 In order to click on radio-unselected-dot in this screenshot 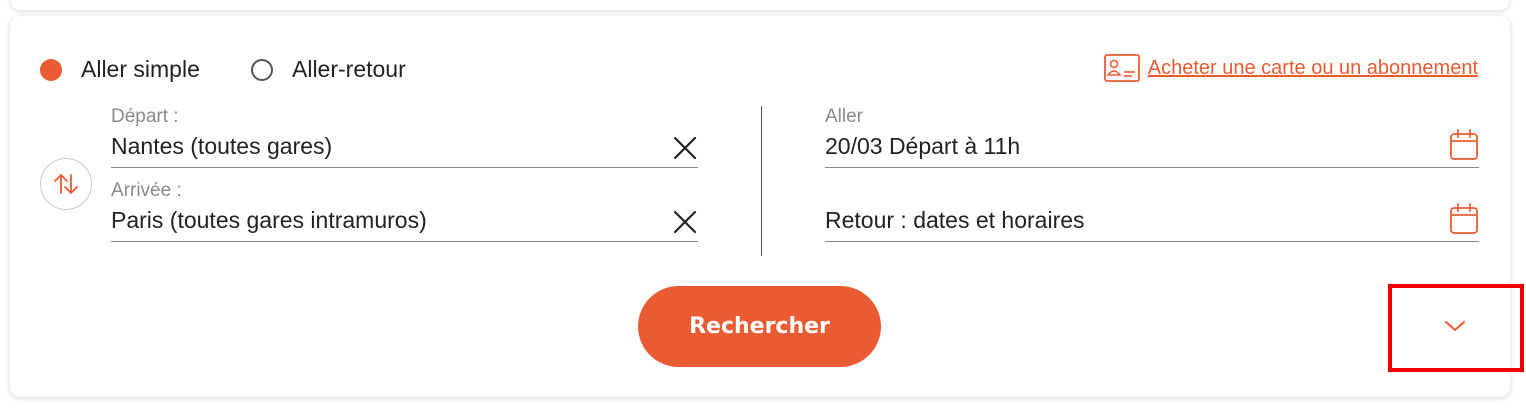, I will do `click(262, 69)`.